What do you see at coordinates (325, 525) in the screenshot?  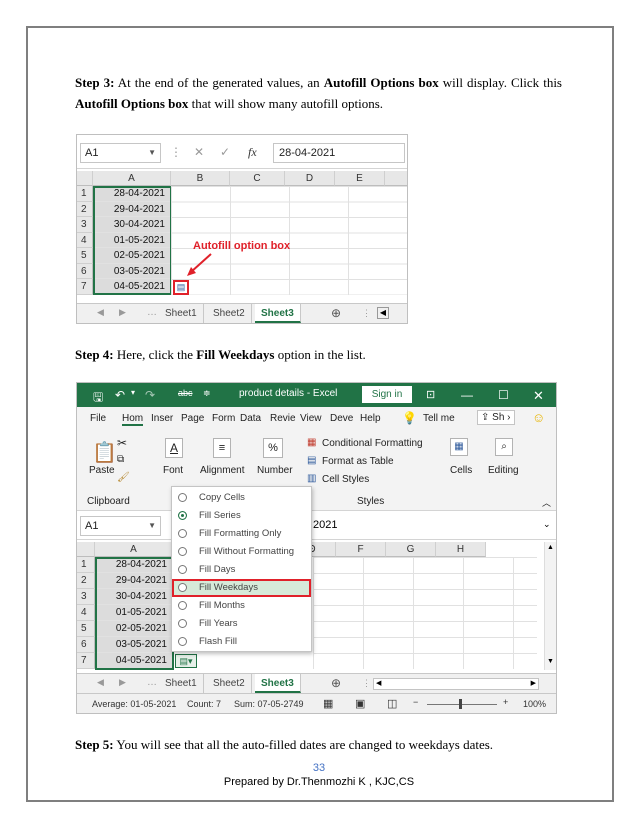 I see `formula-input: 2021` at bounding box center [325, 525].